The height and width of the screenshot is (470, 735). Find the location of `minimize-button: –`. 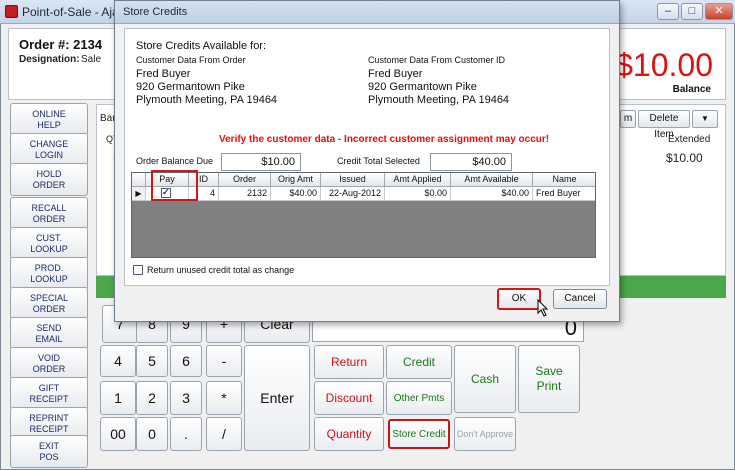

minimize-button: – is located at coordinates (668, 11).